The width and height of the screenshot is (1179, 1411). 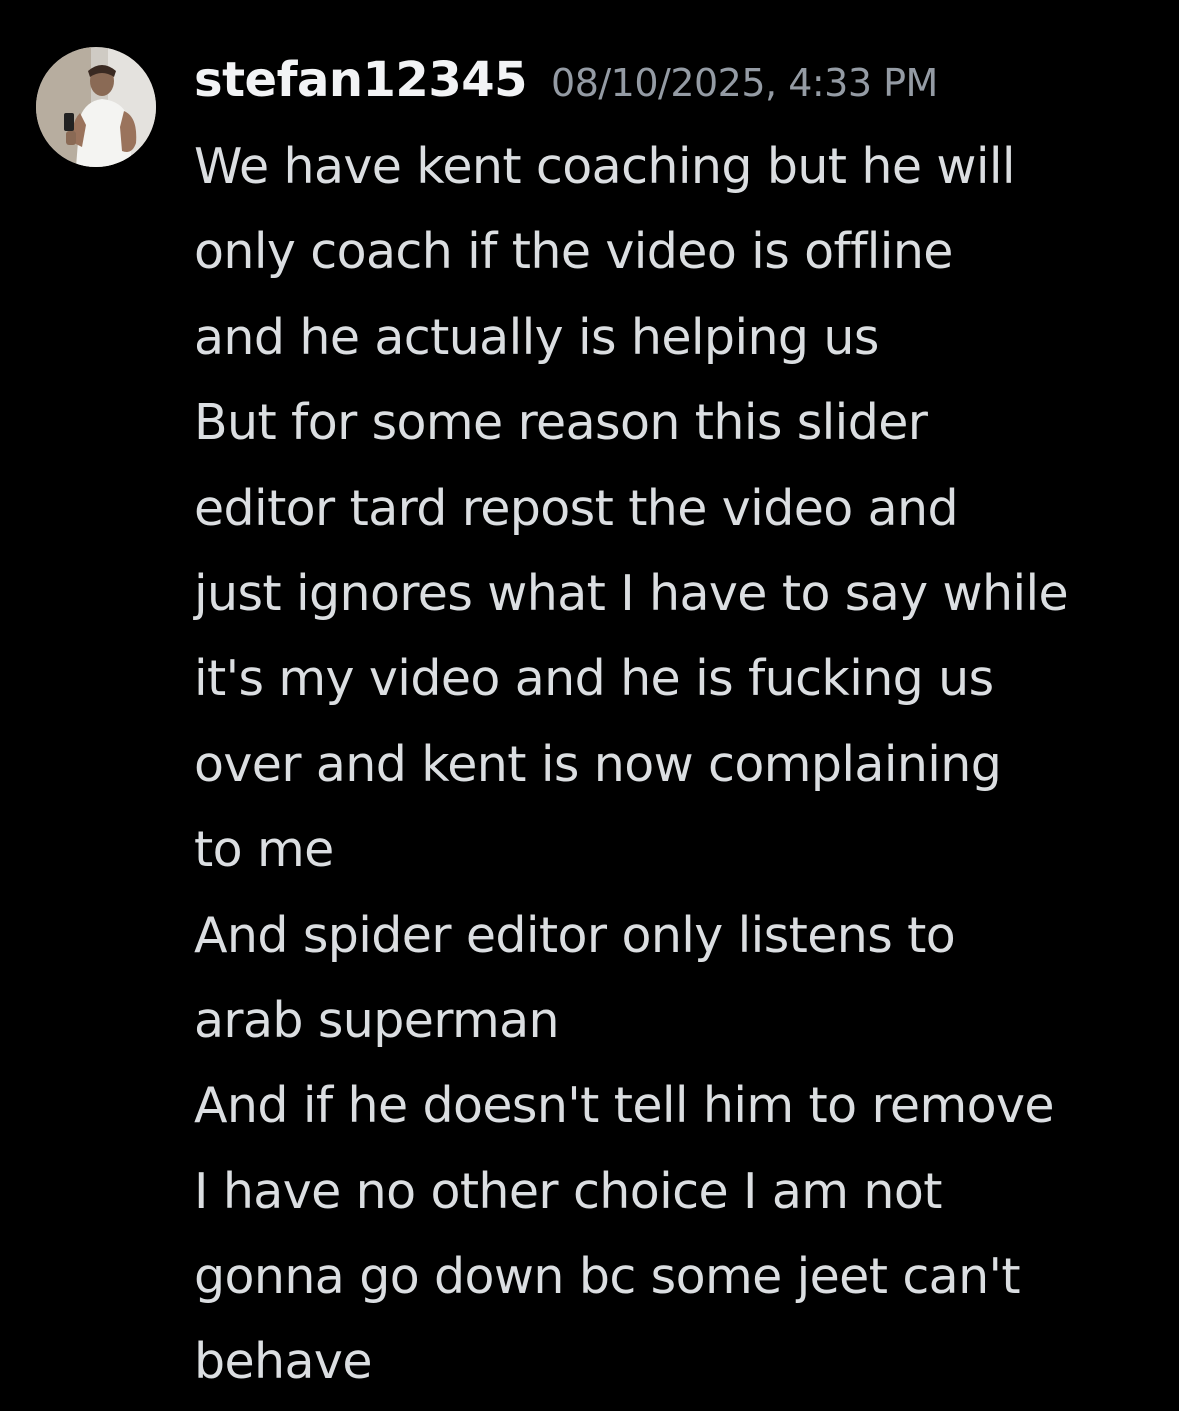 What do you see at coordinates (561, 423) in the screenshot?
I see `message-line: But for some reason this slider` at bounding box center [561, 423].